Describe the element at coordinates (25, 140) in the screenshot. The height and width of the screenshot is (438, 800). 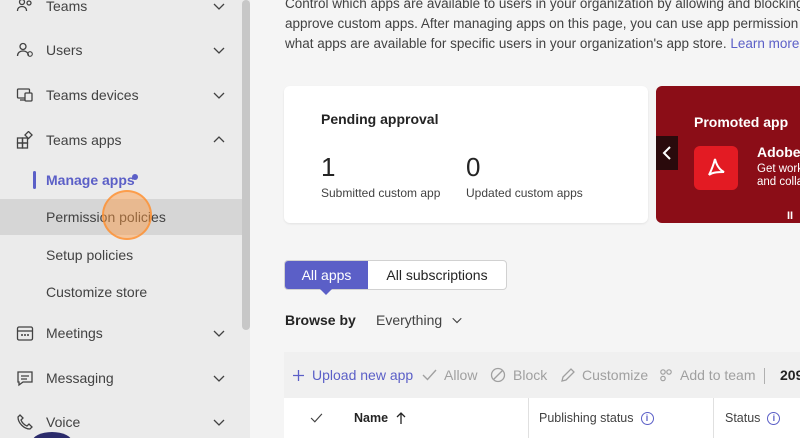
I see `apps-icon` at that location.